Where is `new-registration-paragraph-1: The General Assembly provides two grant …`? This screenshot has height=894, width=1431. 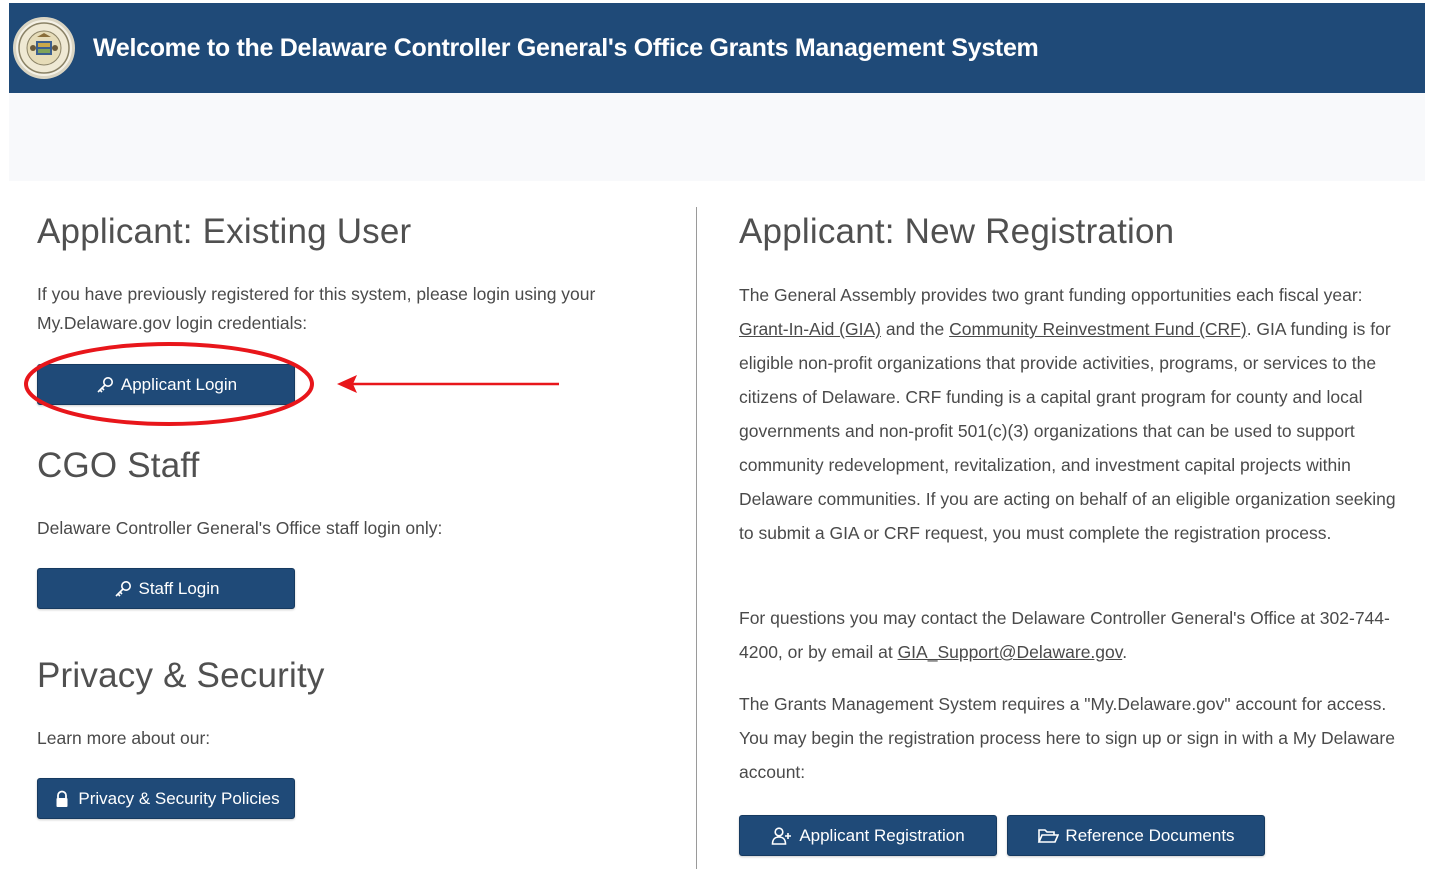 new-registration-paragraph-1: The General Assembly provides two grant … is located at coordinates (1071, 414).